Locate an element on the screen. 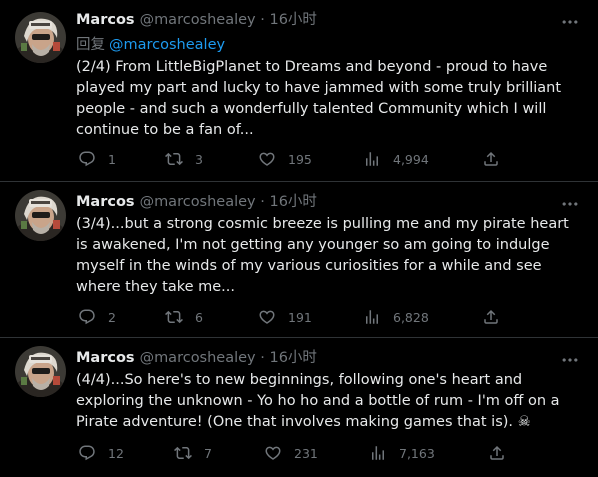 The height and width of the screenshot is (477, 598). reply-handle-link: @marcoshealey is located at coordinates (167, 45).